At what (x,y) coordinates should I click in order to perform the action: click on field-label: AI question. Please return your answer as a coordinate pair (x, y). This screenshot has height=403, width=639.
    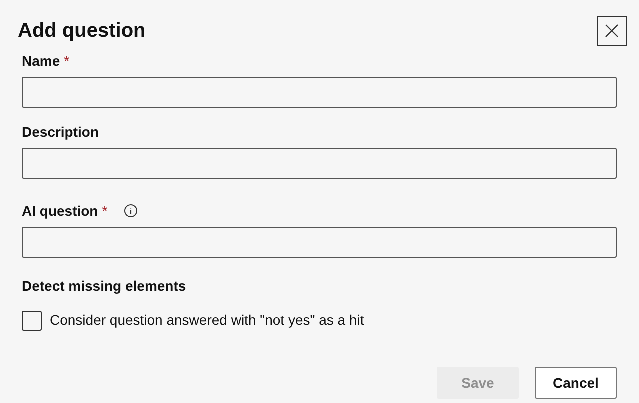
    Looking at the image, I should click on (60, 211).